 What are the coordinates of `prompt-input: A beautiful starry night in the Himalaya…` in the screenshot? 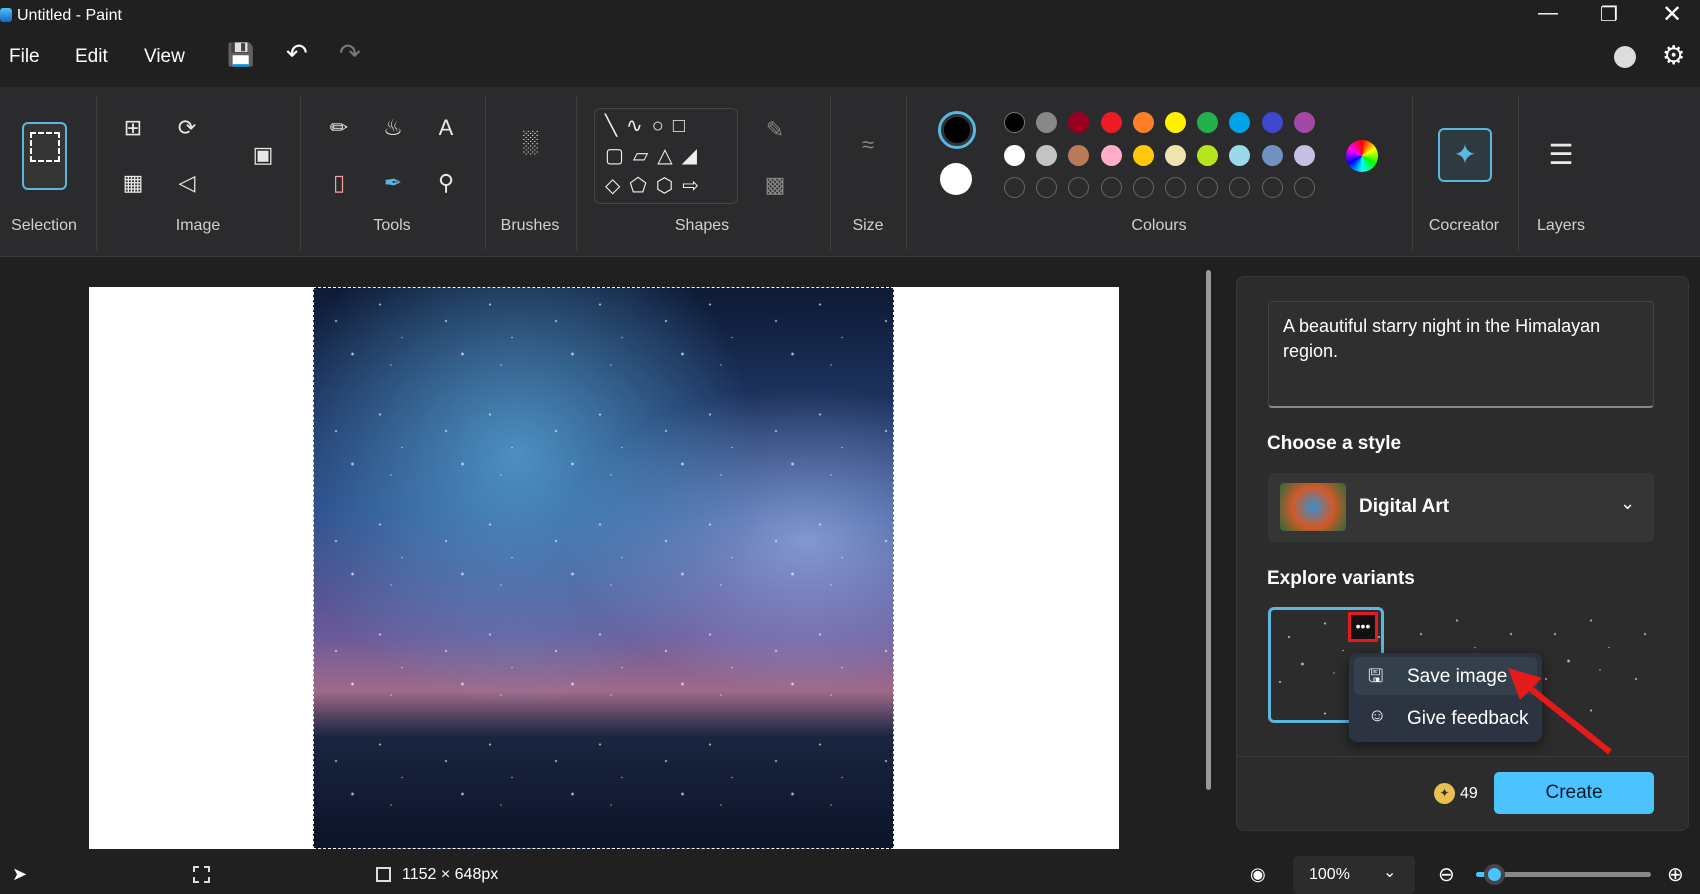 It's located at (1461, 354).